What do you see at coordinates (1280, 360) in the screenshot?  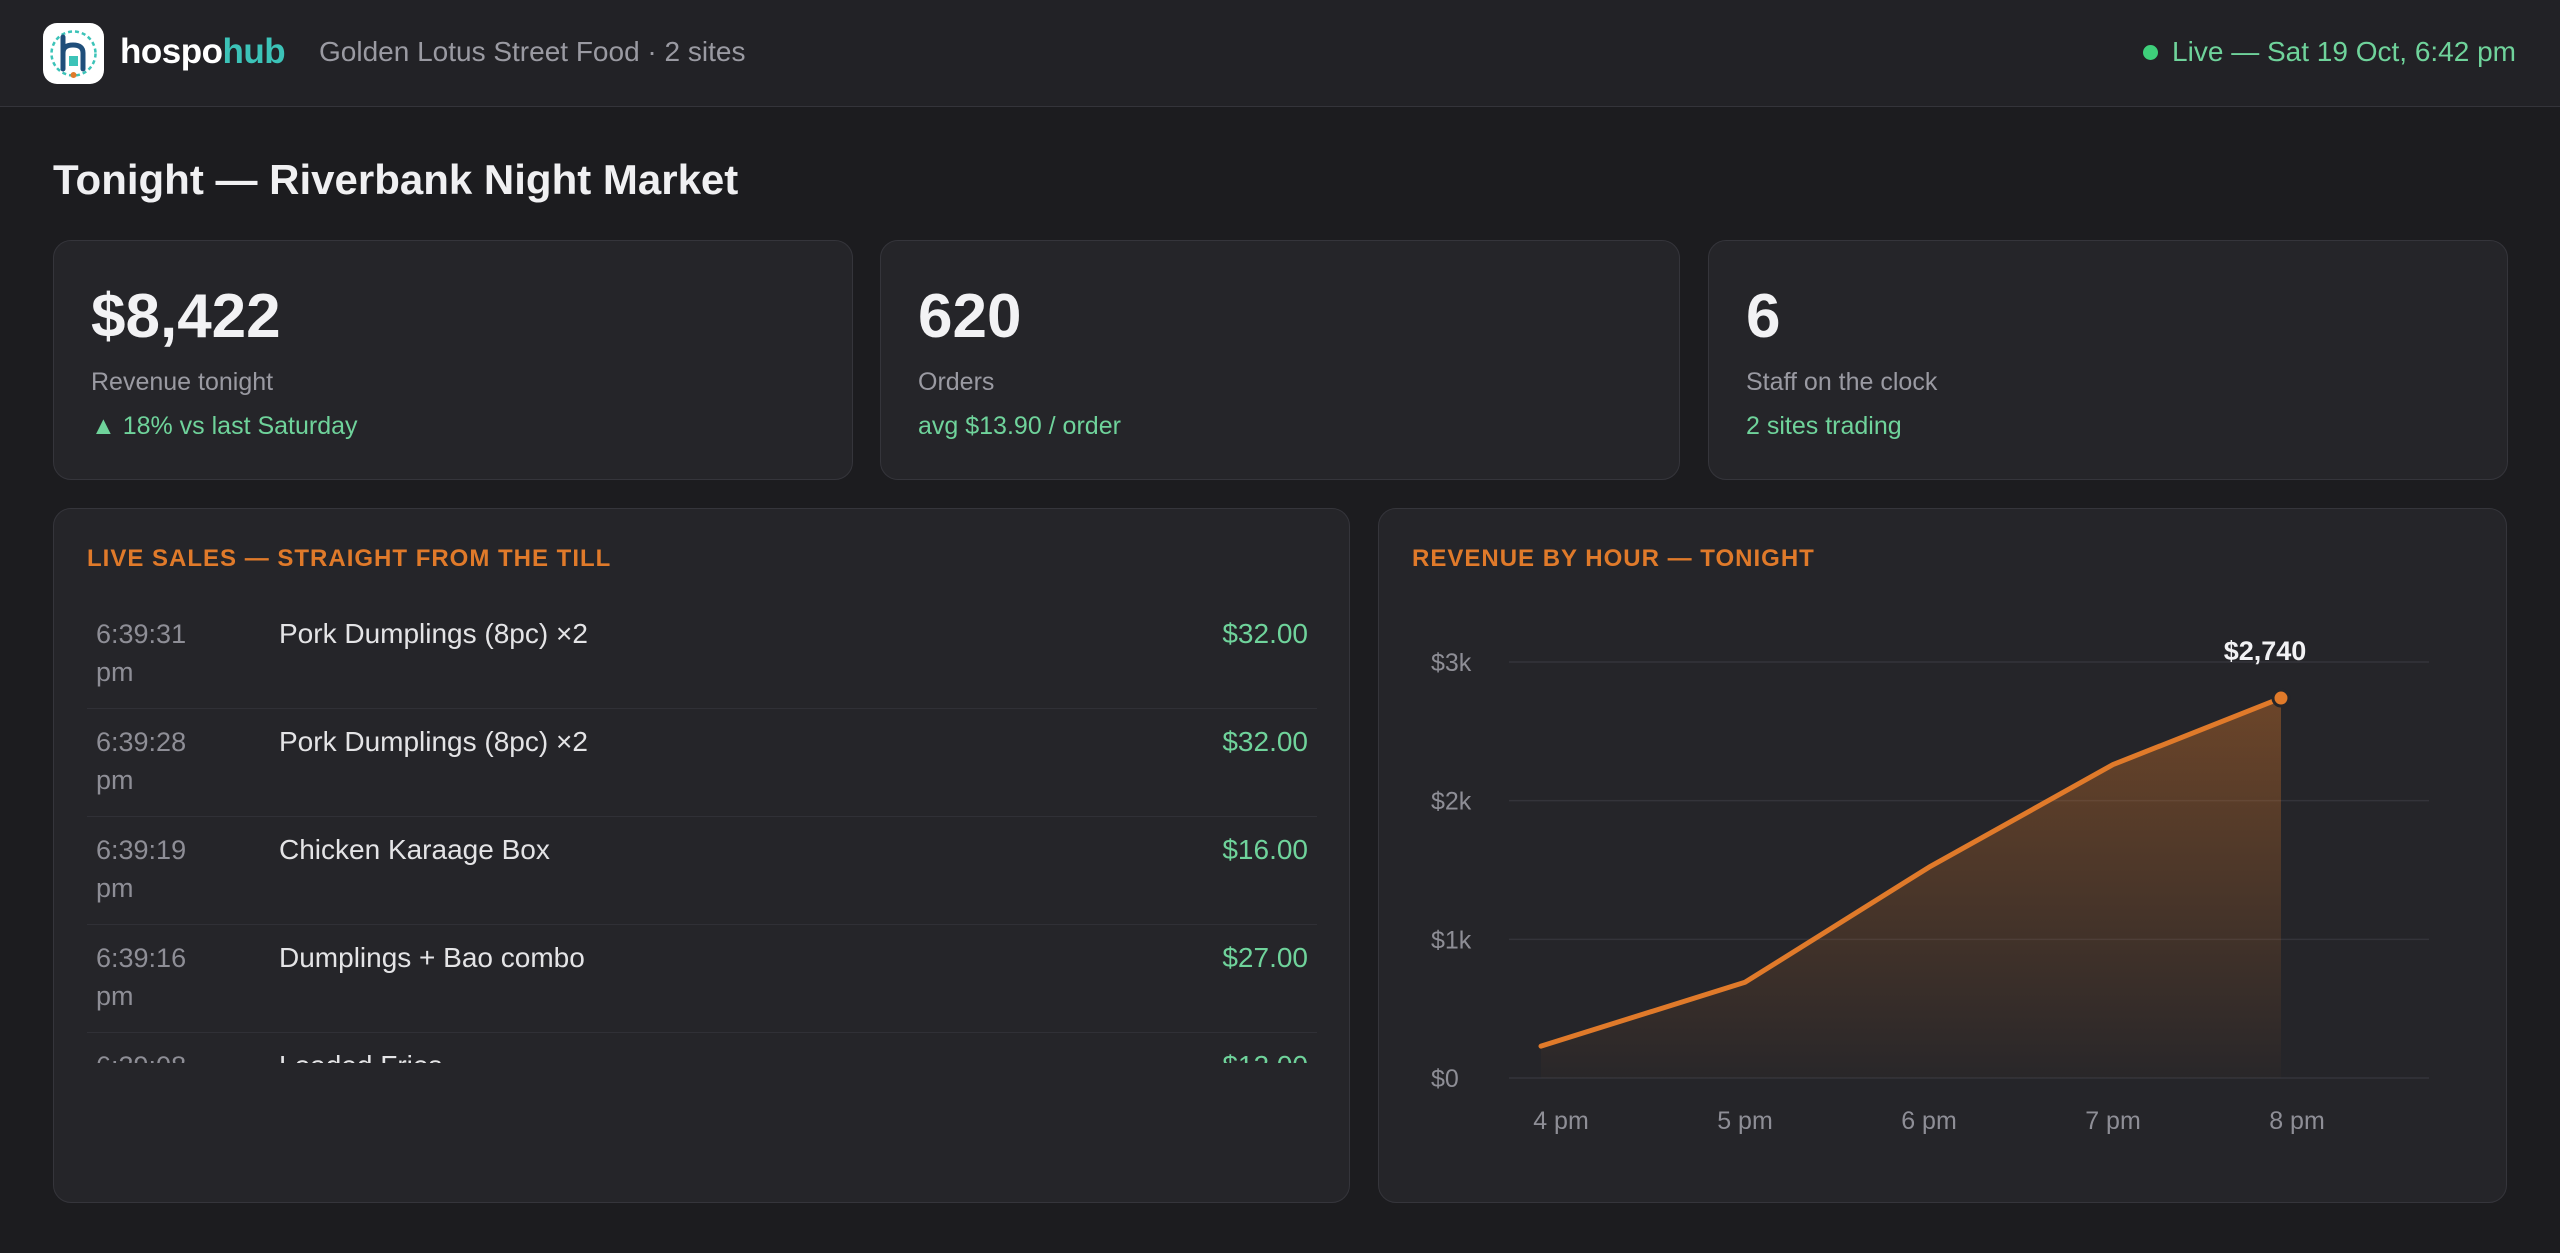 I see `kpi-card-orders: 620 Orders avg $13.90 / order` at bounding box center [1280, 360].